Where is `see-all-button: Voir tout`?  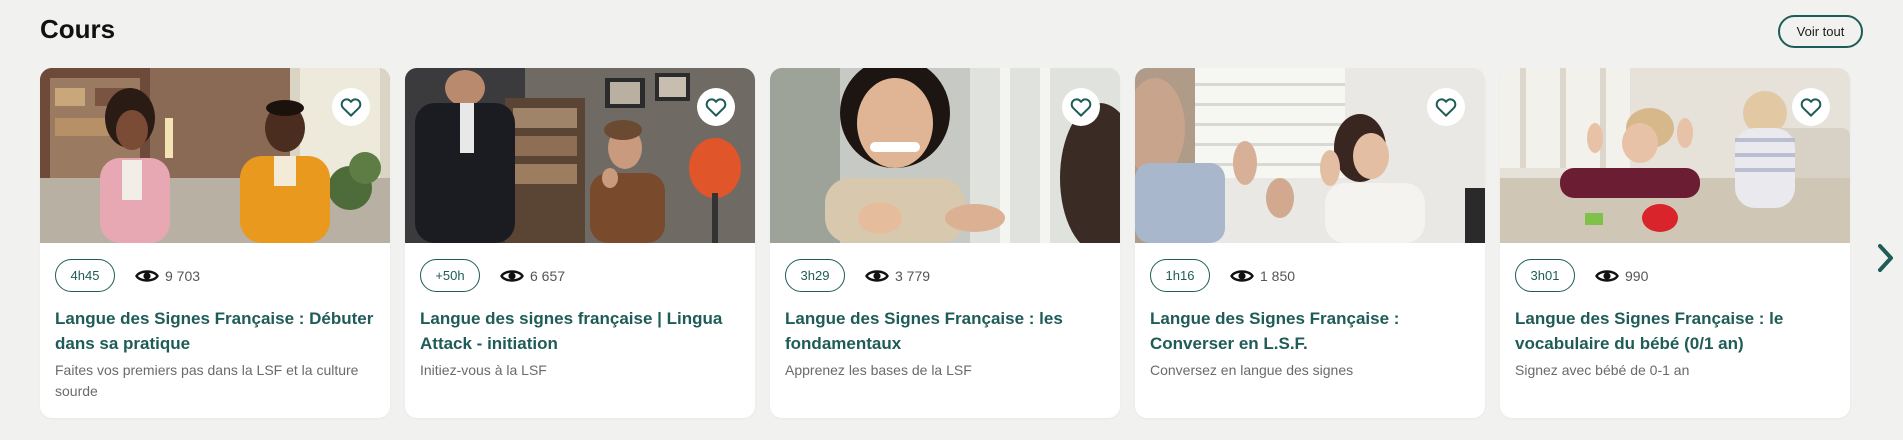 see-all-button: Voir tout is located at coordinates (1820, 31).